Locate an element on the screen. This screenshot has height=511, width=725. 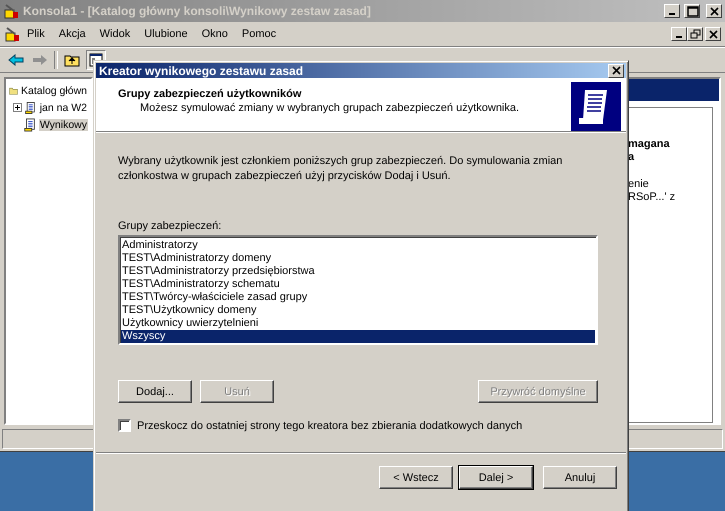
wizard-subheading: Możesz symulować zmiany w wybranych grupach zabezpieczeń użytkownika. is located at coordinates (329, 108).